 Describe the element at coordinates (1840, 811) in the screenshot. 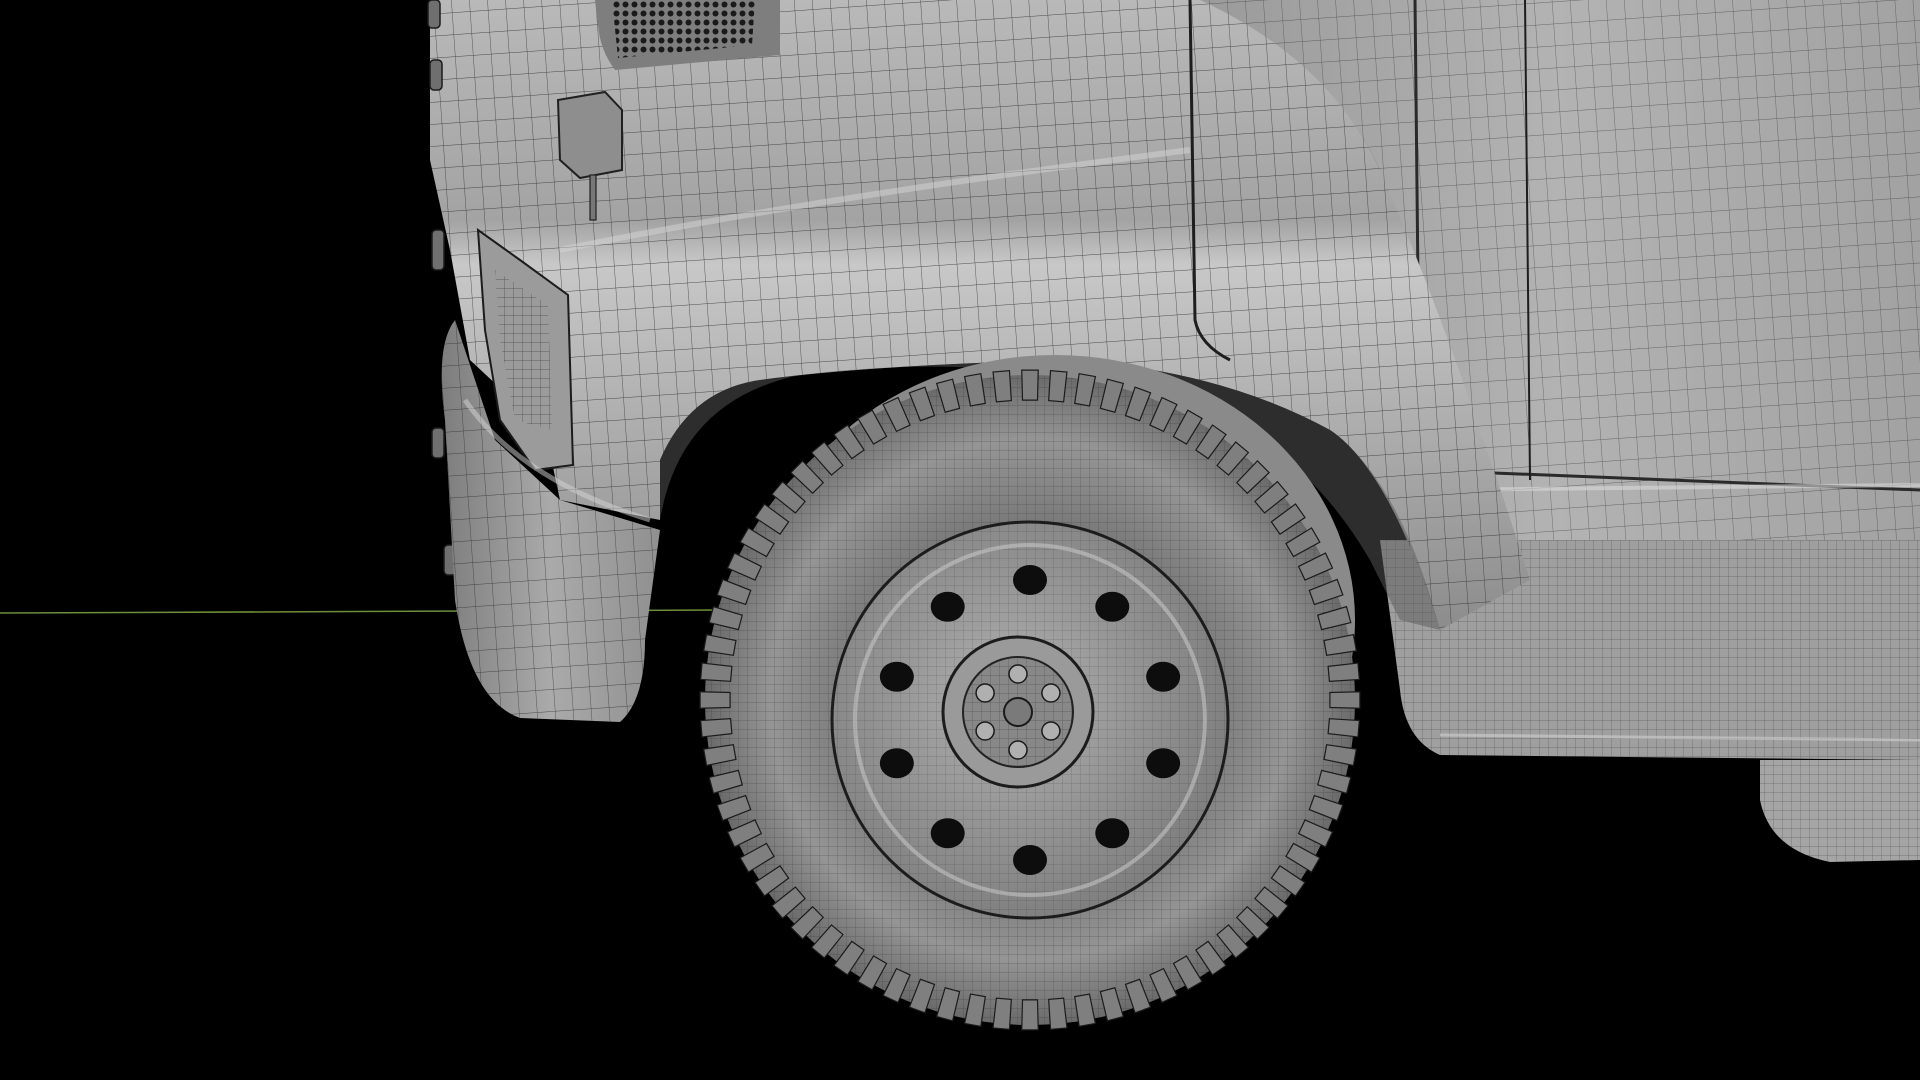

I see `side-step` at that location.